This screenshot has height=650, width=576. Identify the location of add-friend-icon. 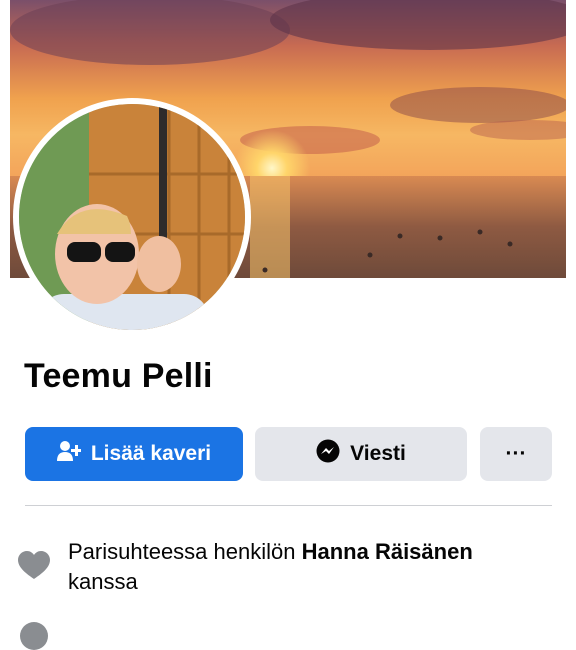
(69, 454).